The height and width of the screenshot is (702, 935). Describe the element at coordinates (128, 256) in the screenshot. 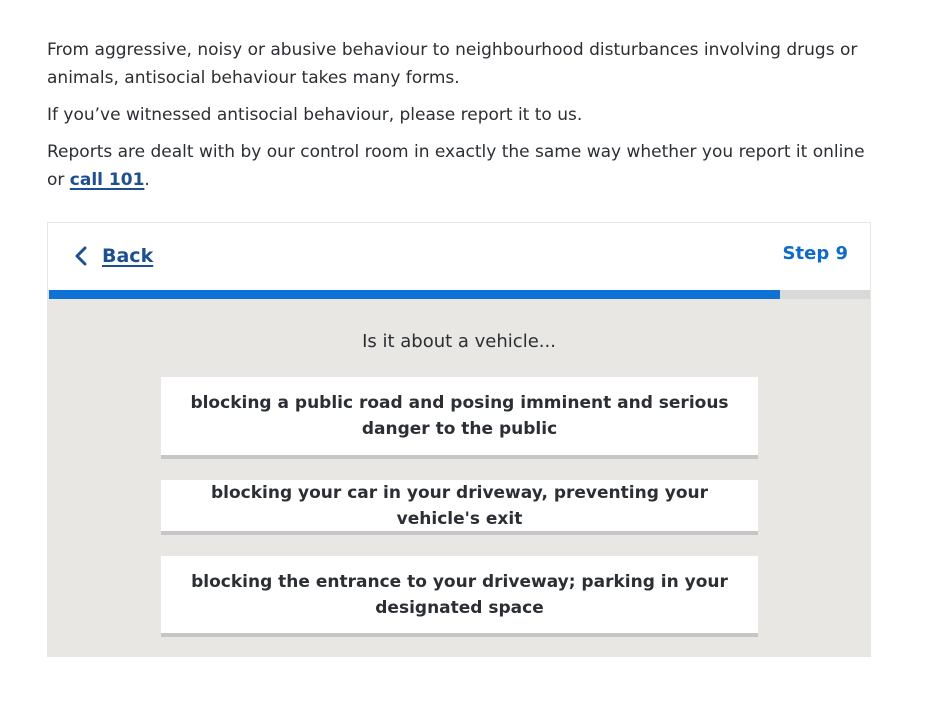

I see `back-label: Back` at that location.